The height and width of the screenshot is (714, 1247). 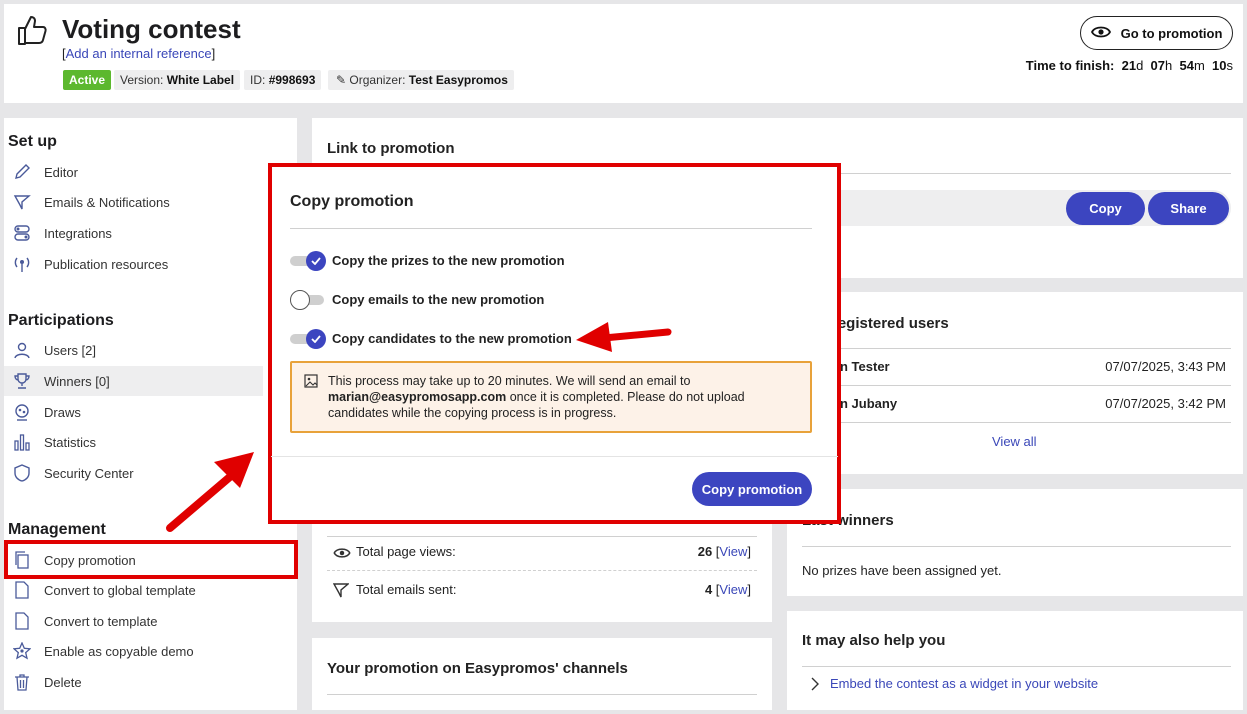 I want to click on annotation-arrows, so click(x=419, y=427).